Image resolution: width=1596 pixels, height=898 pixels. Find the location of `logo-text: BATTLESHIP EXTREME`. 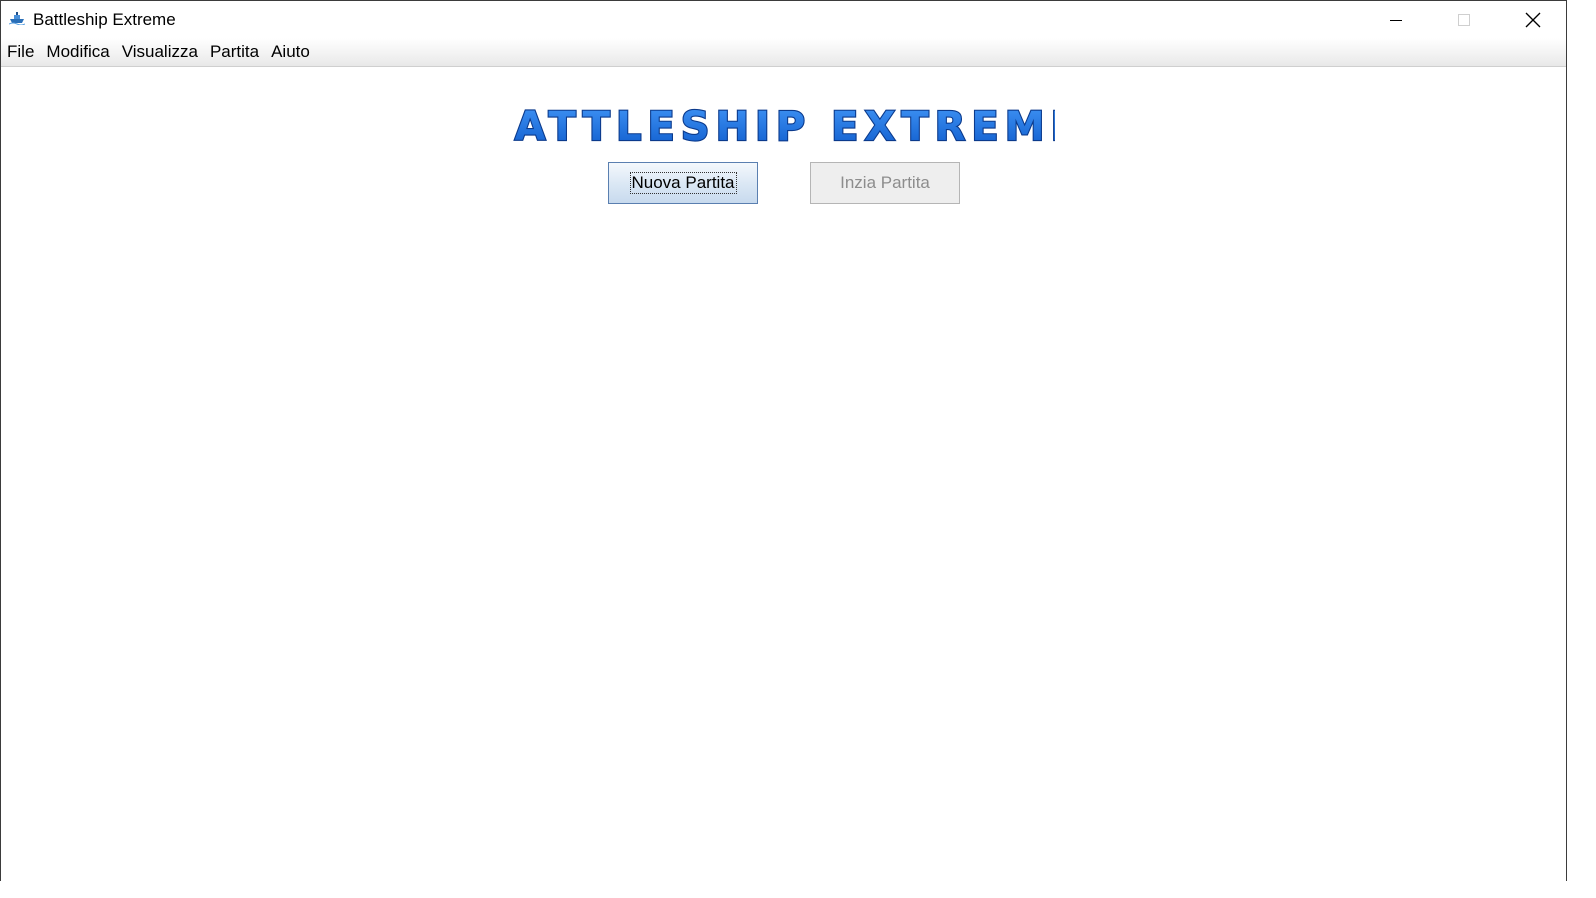

logo-text: BATTLESHIP EXTREME is located at coordinates (781, 126).